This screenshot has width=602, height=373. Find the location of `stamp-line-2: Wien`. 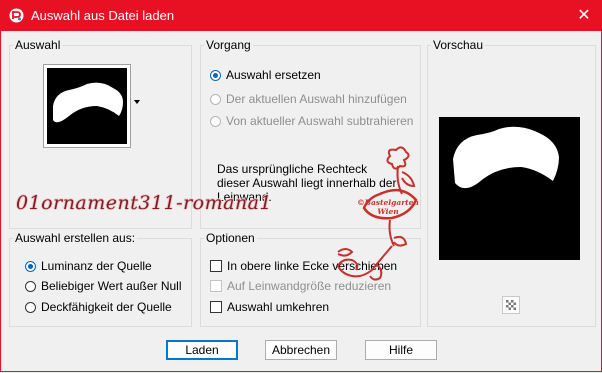

stamp-line-2: Wien is located at coordinates (387, 211).